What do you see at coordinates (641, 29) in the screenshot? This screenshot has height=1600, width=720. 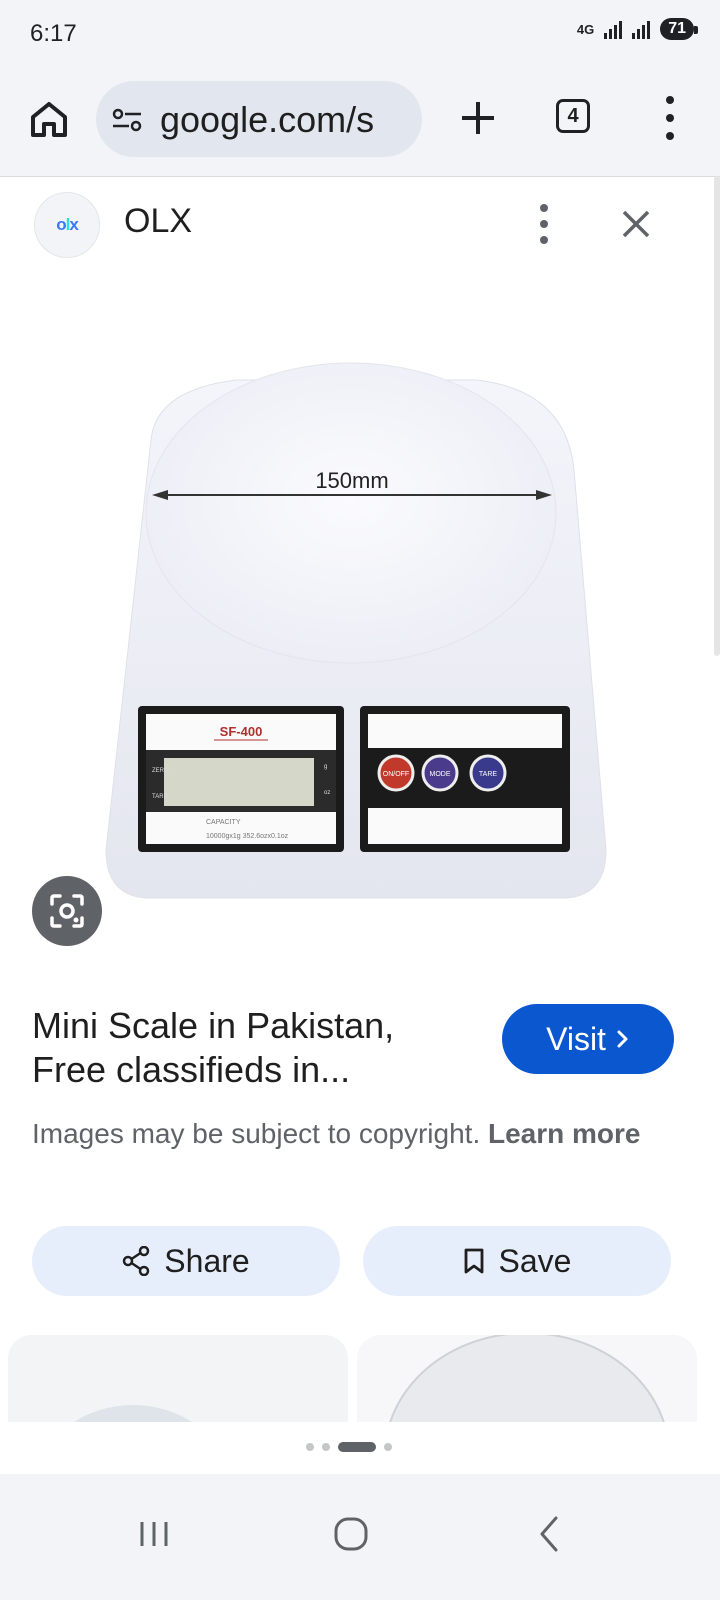 I see `signal-2-icon` at bounding box center [641, 29].